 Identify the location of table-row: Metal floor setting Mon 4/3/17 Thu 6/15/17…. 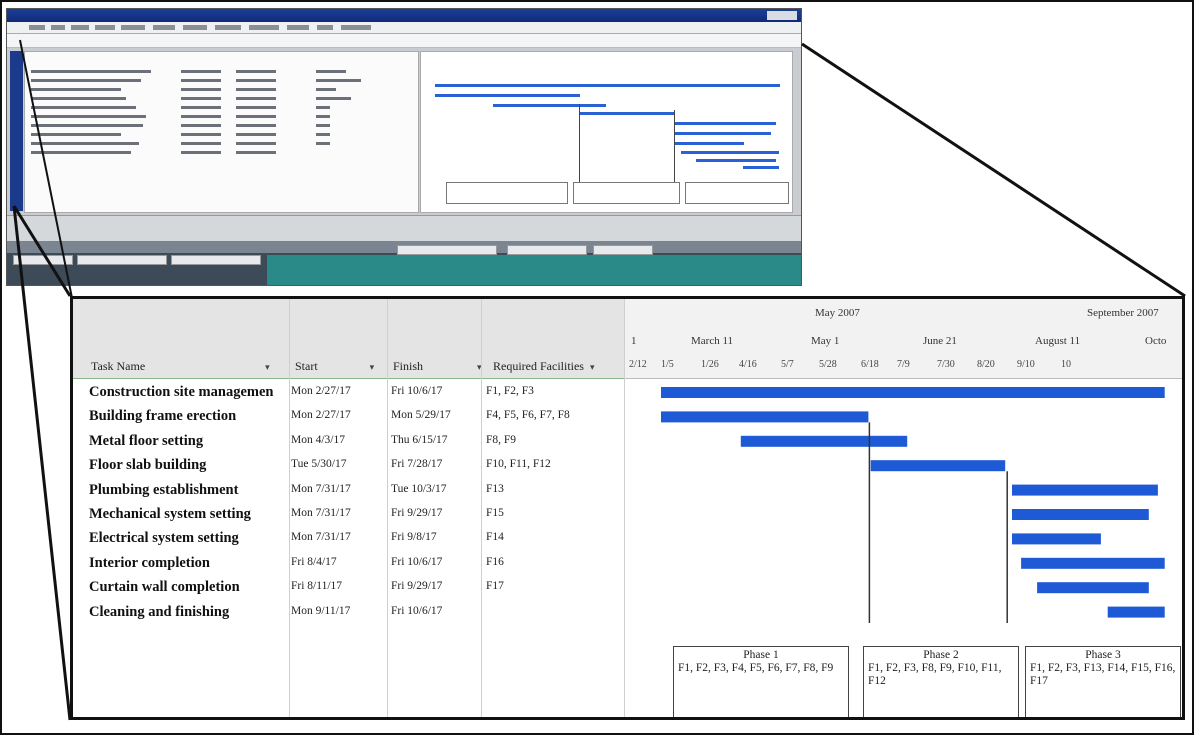
(349, 442).